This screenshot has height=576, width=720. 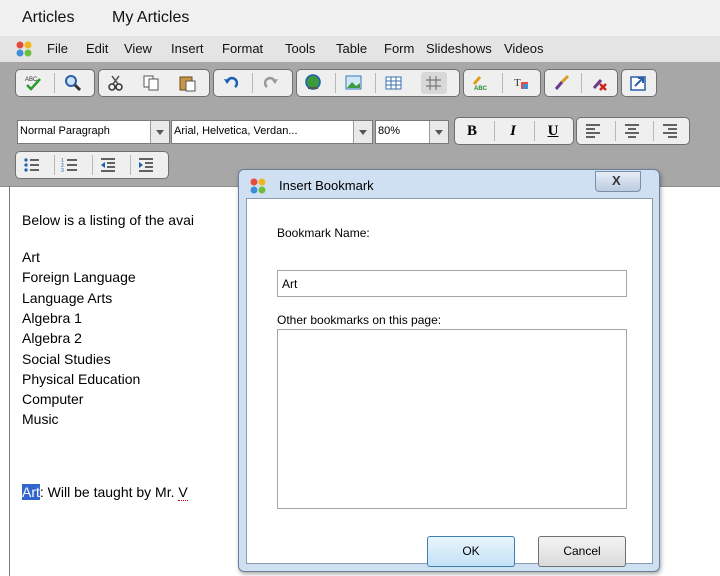 I want to click on eraser-brush-icon, so click(x=599, y=85).